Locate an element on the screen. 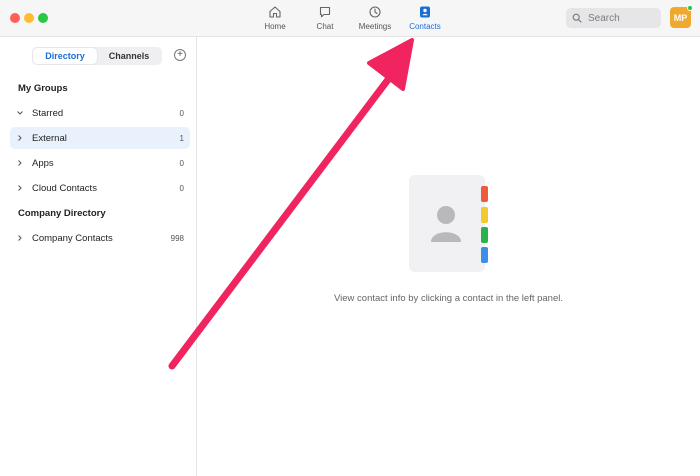 The height and width of the screenshot is (476, 700). sidebar-item-label: External is located at coordinates (49, 138).